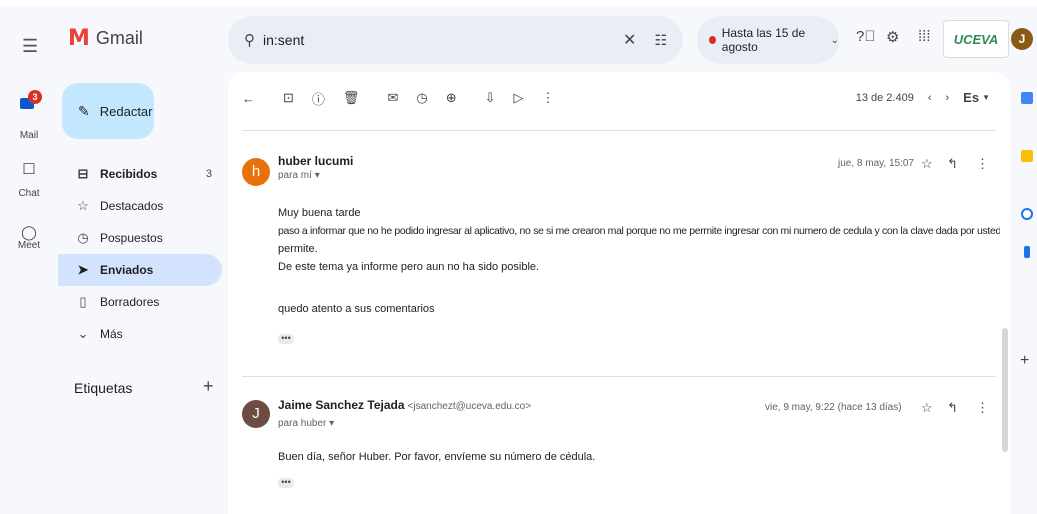  I want to click on chevron-right-icon: ›, so click(948, 98).